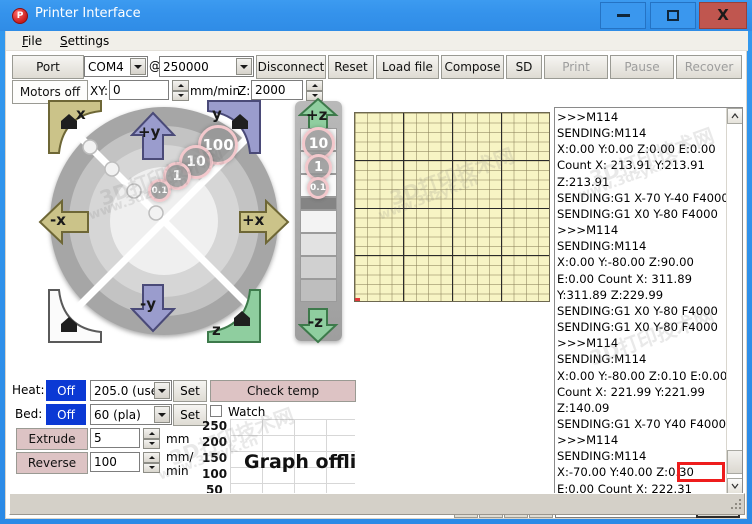 The width and height of the screenshot is (752, 524). What do you see at coordinates (216, 330) in the screenshot?
I see `home-z-label: z` at bounding box center [216, 330].